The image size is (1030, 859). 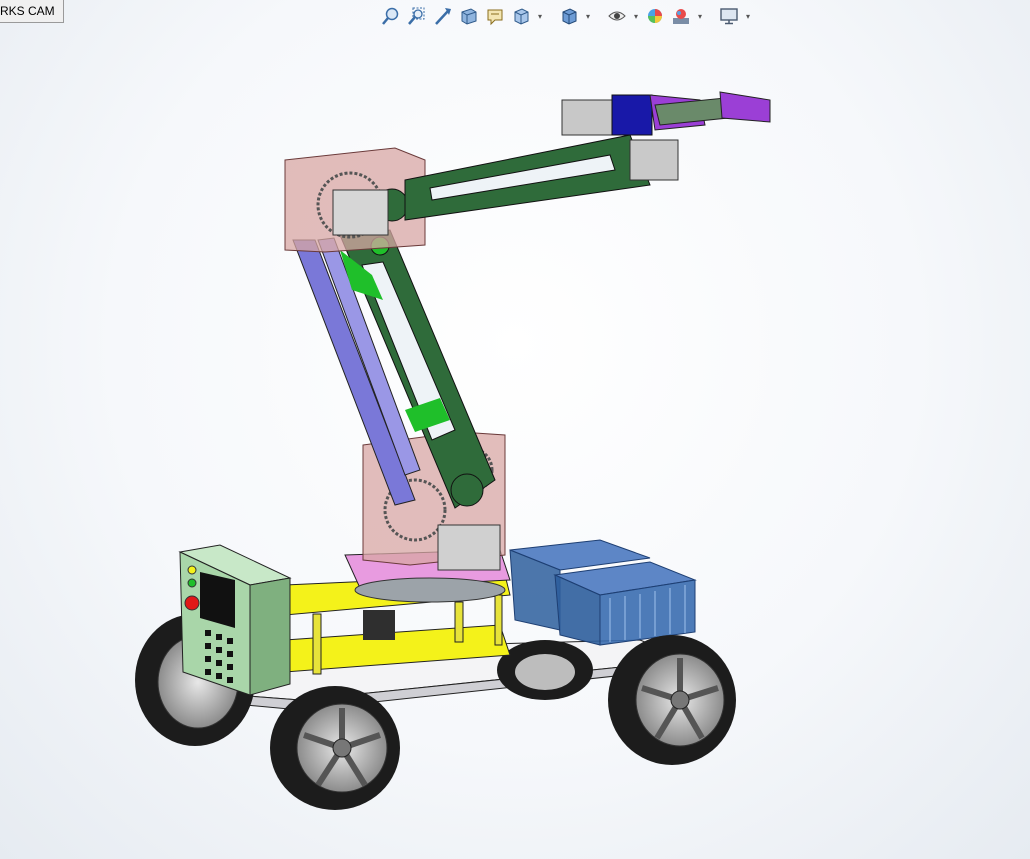 What do you see at coordinates (672, 700) in the screenshot?
I see `wheel-front-right` at bounding box center [672, 700].